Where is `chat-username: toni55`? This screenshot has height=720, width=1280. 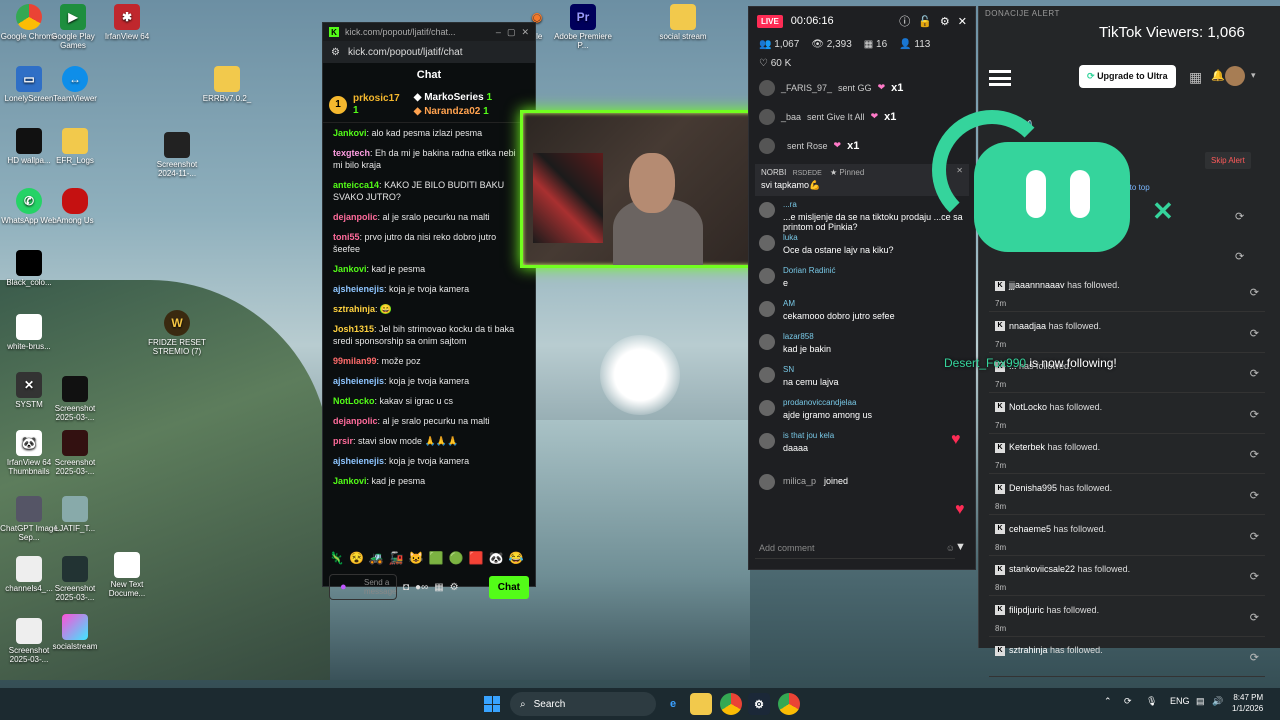 chat-username: toni55 is located at coordinates (346, 237).